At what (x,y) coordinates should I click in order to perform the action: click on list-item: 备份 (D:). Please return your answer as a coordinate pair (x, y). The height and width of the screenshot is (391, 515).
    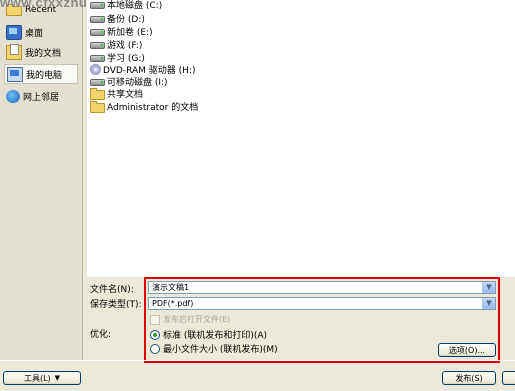
    Looking at the image, I should click on (117, 18).